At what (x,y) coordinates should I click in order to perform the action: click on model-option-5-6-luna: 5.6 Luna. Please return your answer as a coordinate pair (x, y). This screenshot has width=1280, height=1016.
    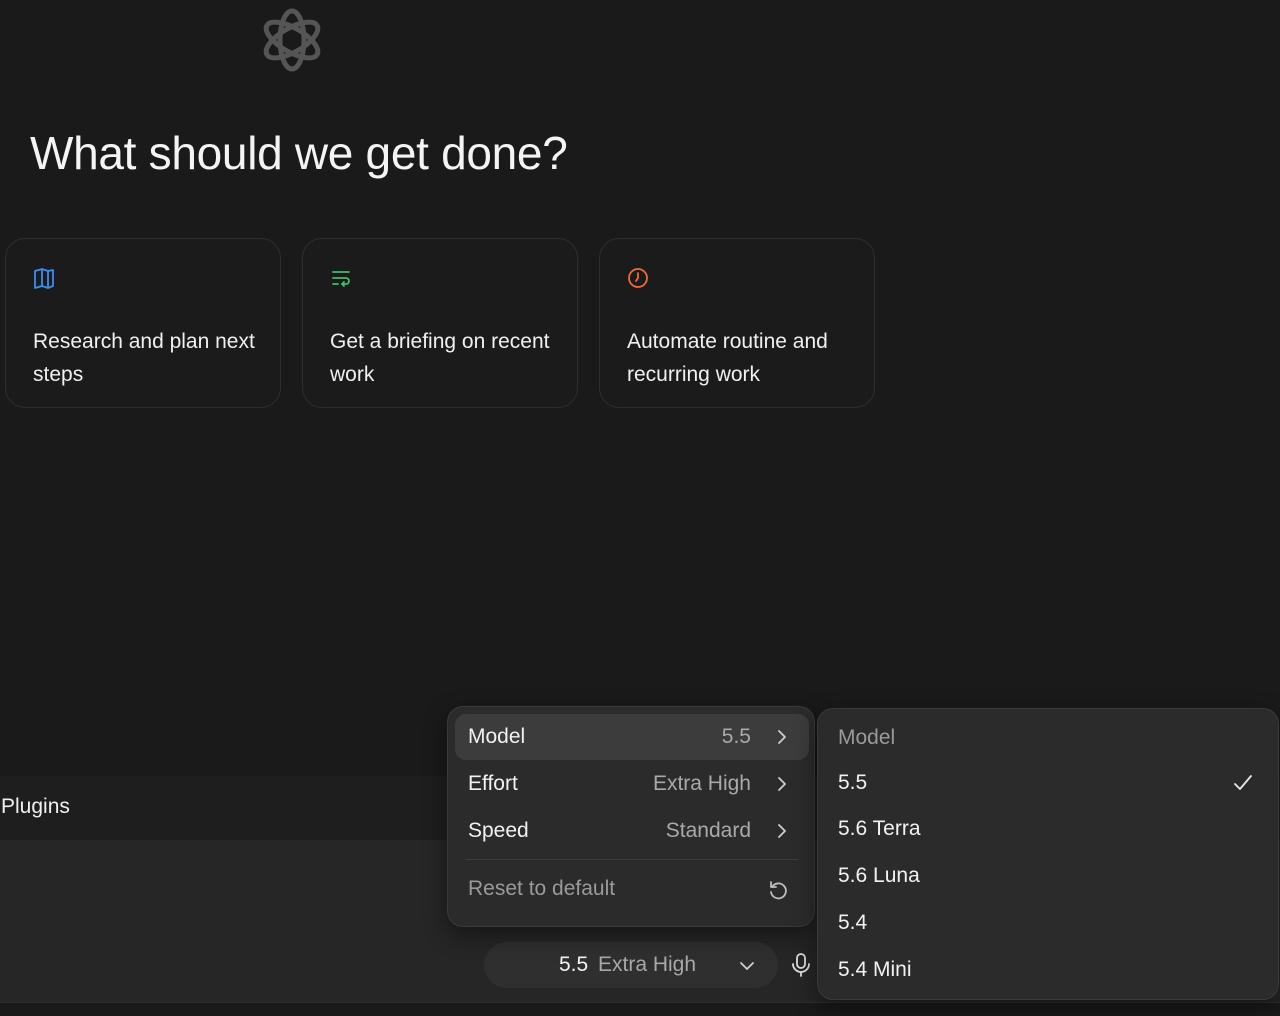
    Looking at the image, I should click on (1048, 876).